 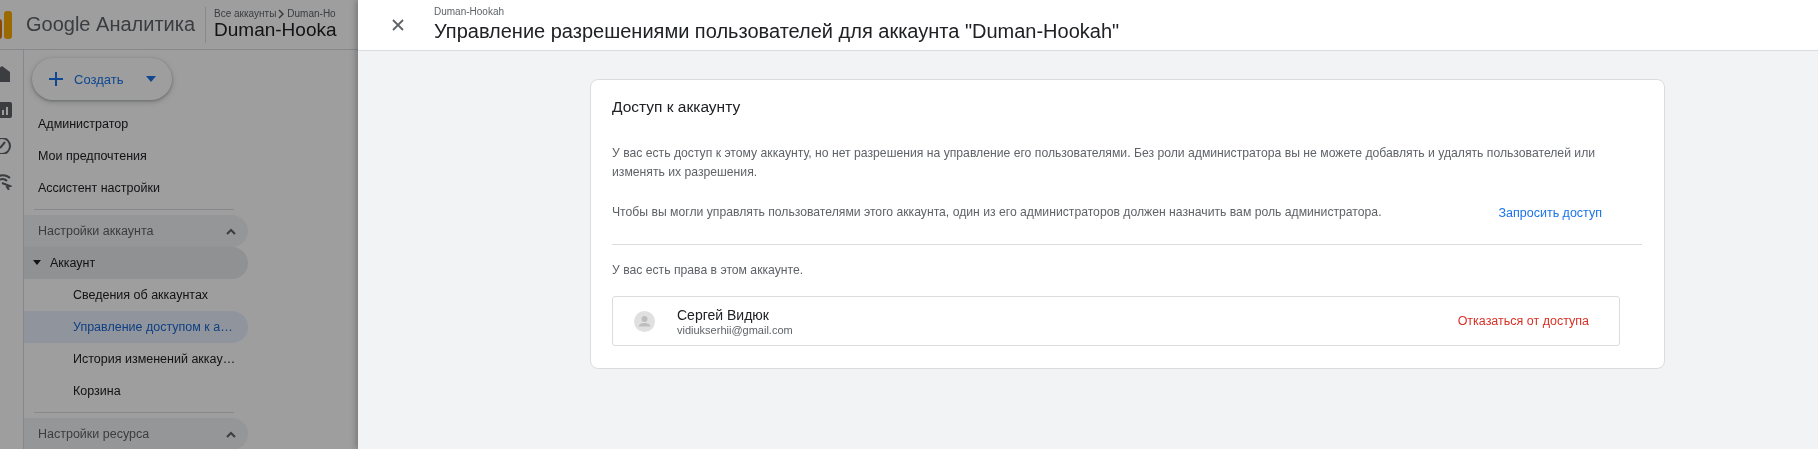 What do you see at coordinates (136, 263) in the screenshot?
I see `tree-group: Аккаунт` at bounding box center [136, 263].